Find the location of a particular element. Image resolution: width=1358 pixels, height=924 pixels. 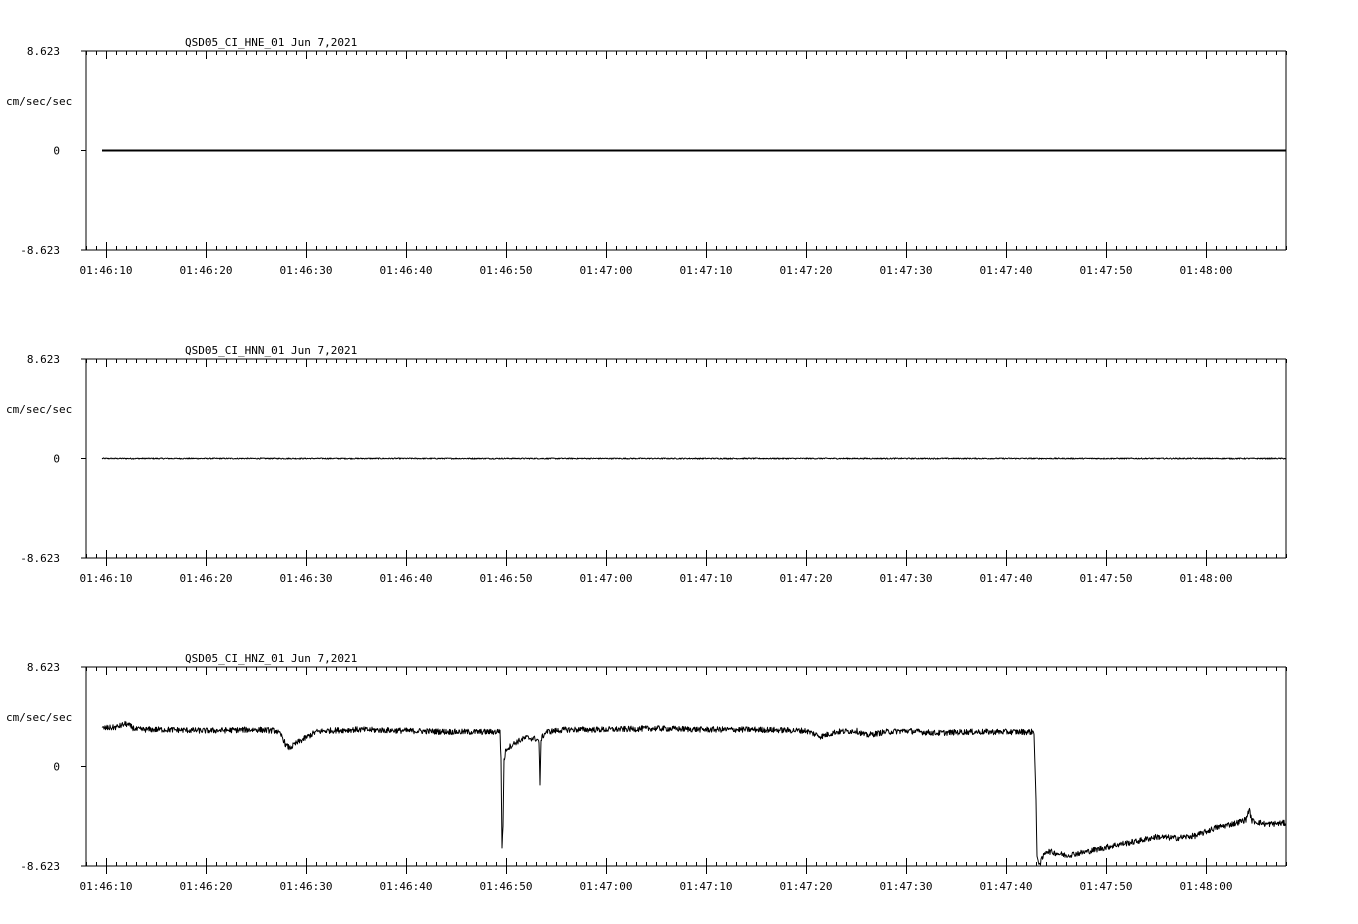

panel-title: QSD05_CI_HNN_01 Jun 7,2021 is located at coordinates (271, 350).